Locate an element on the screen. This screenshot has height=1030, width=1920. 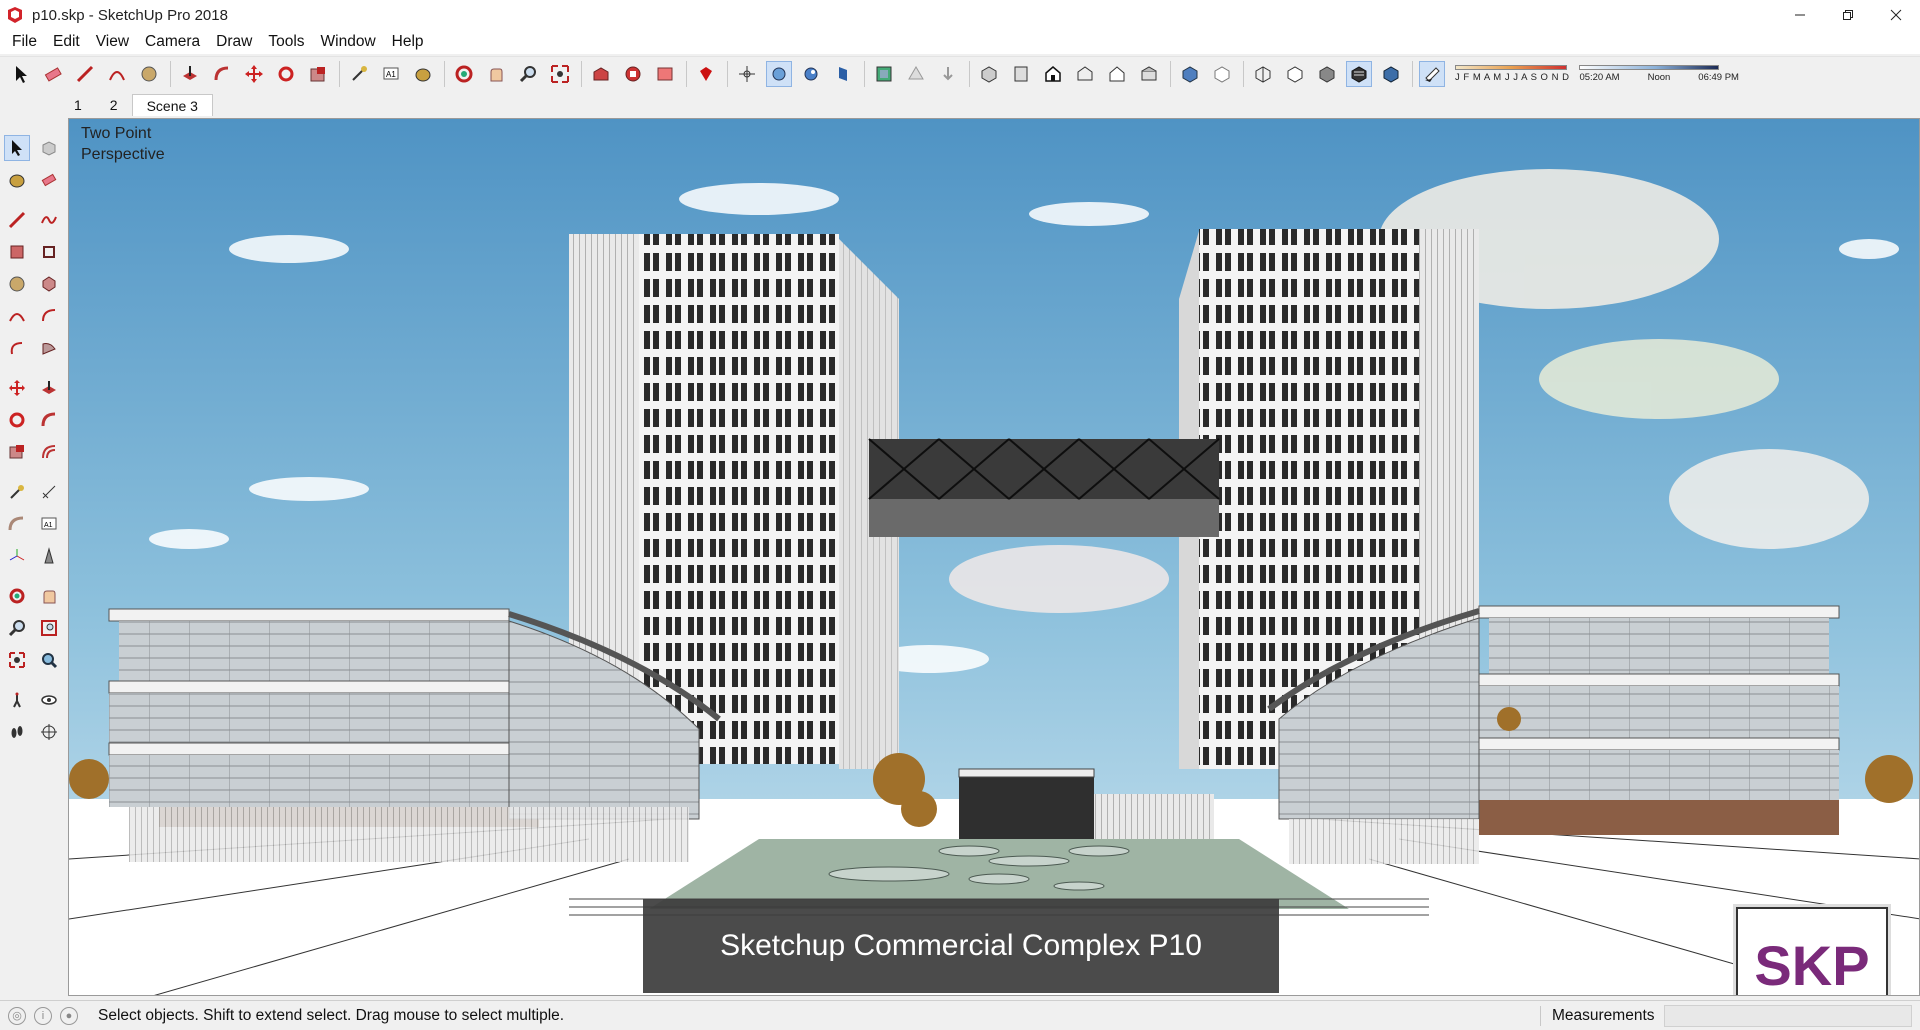
month-slider is located at coordinates (1511, 67).